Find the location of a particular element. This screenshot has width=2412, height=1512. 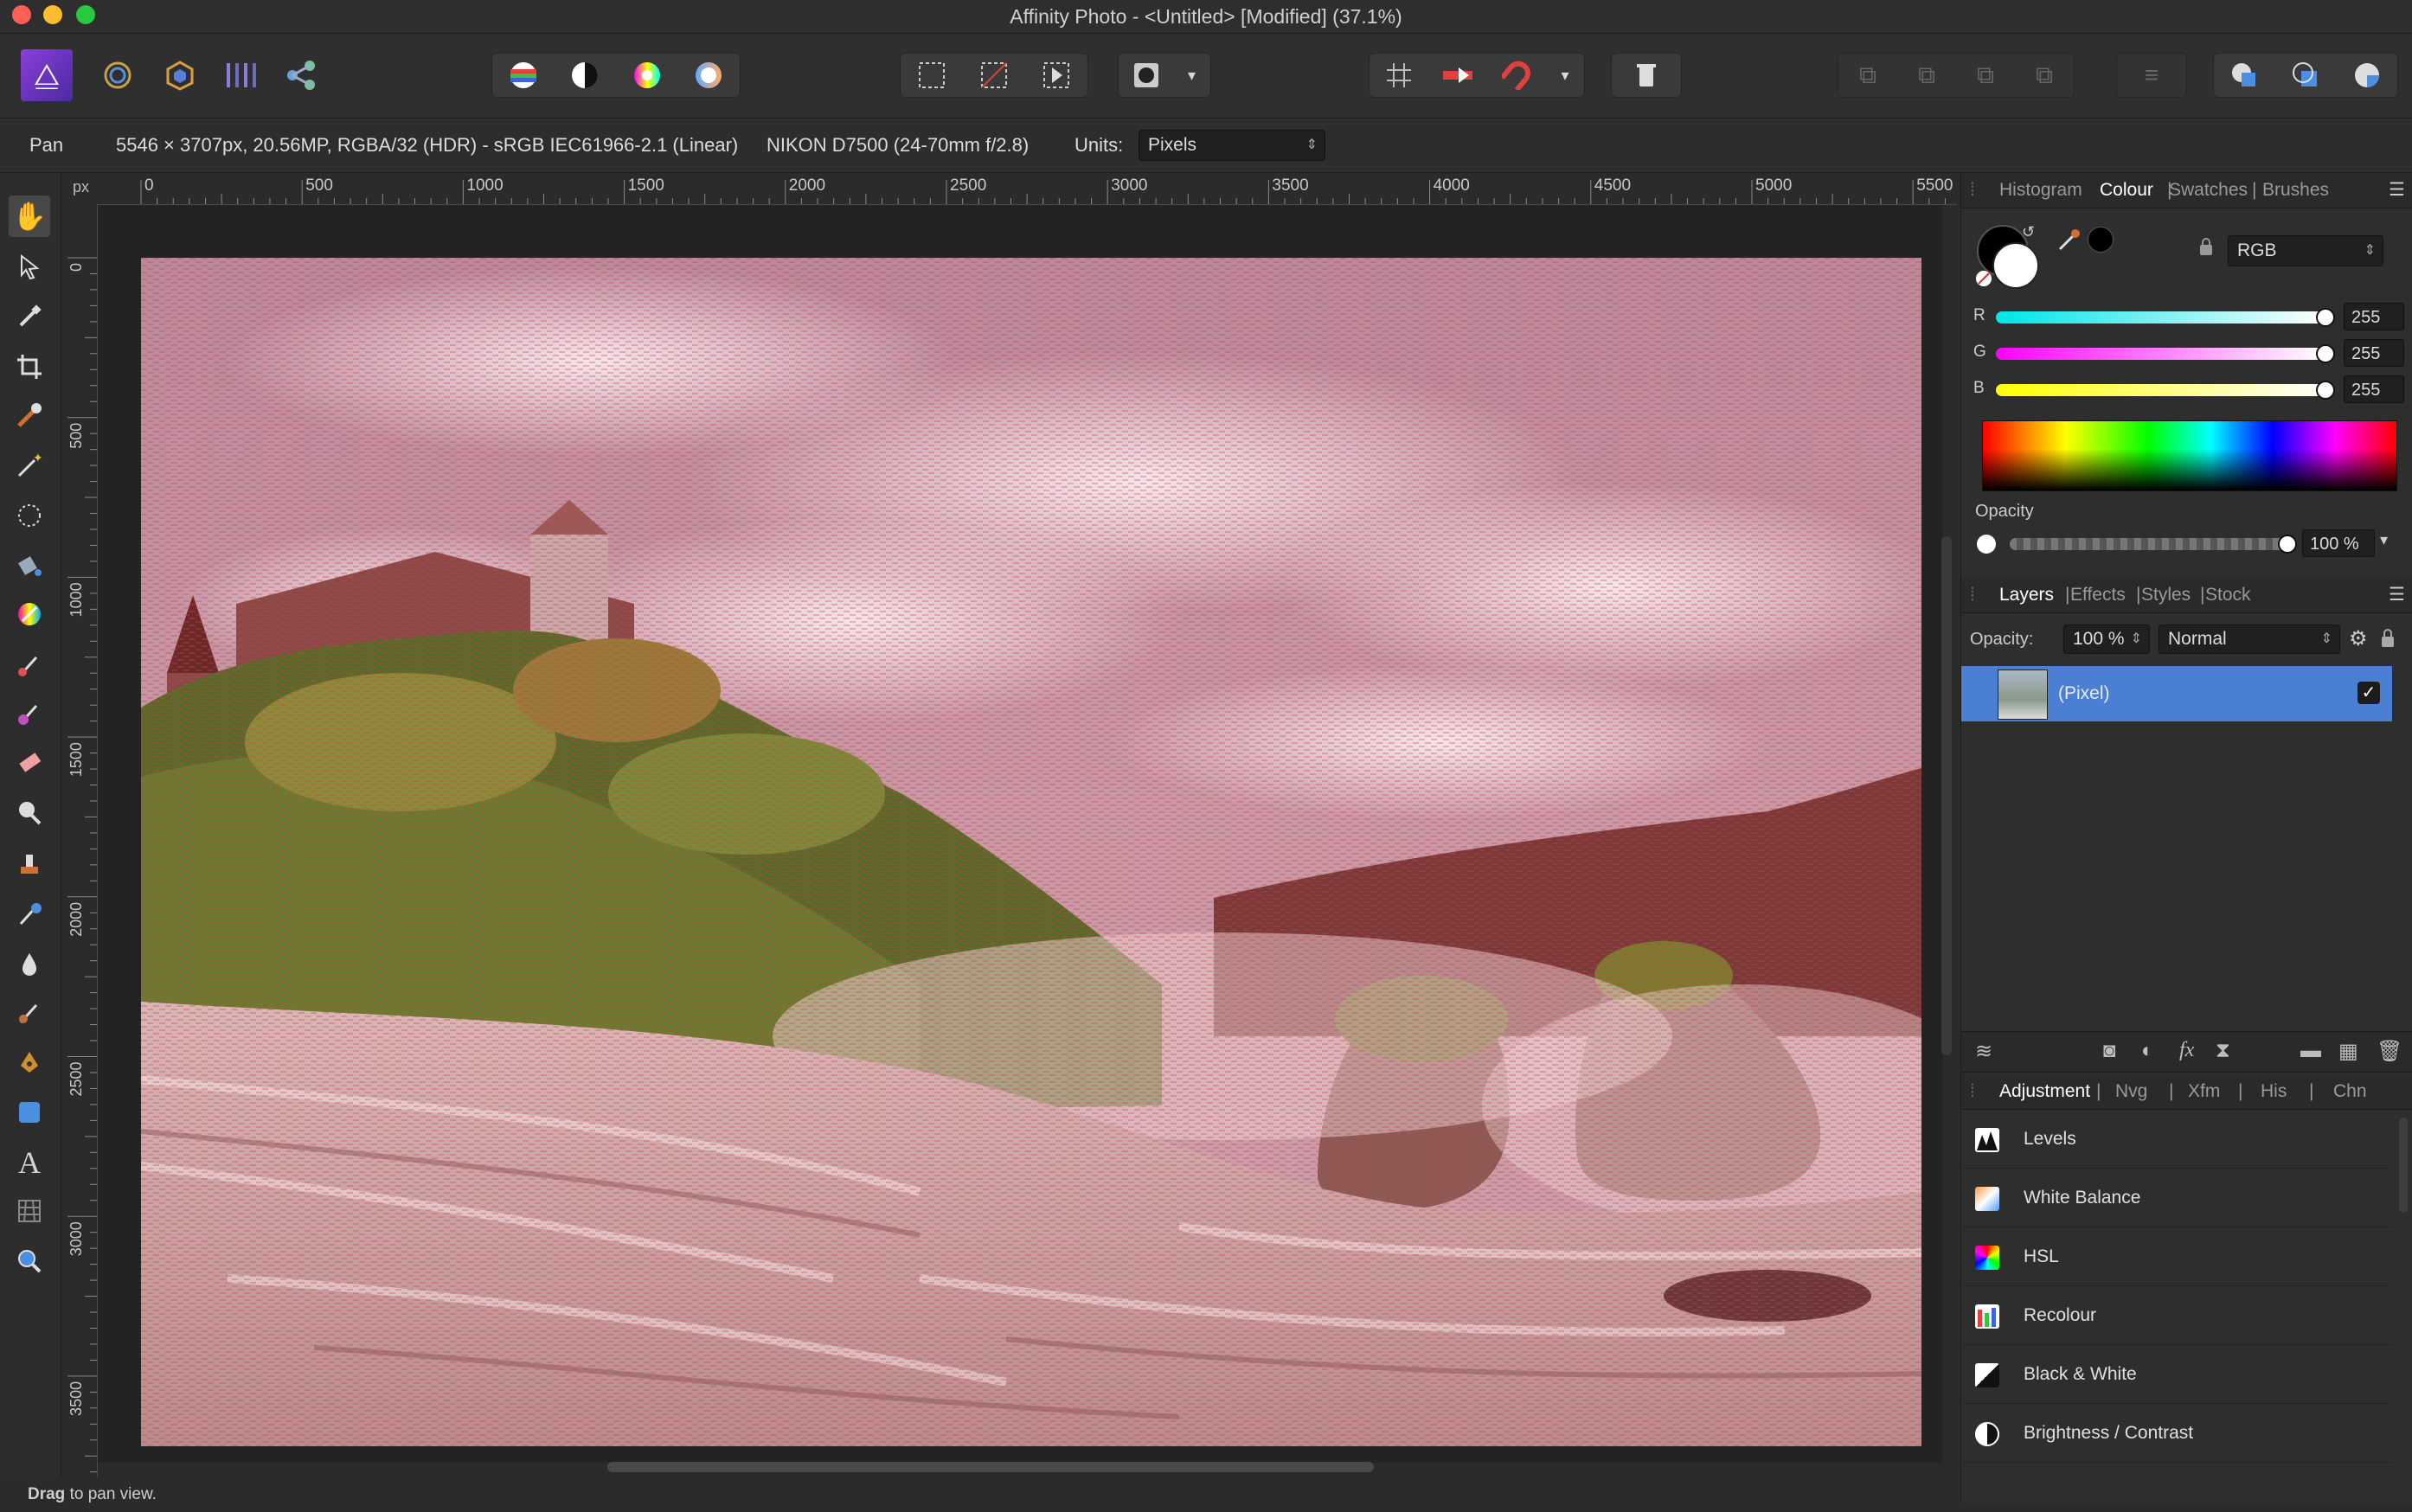

tone-mapping-persona-icon is located at coordinates (240, 75).